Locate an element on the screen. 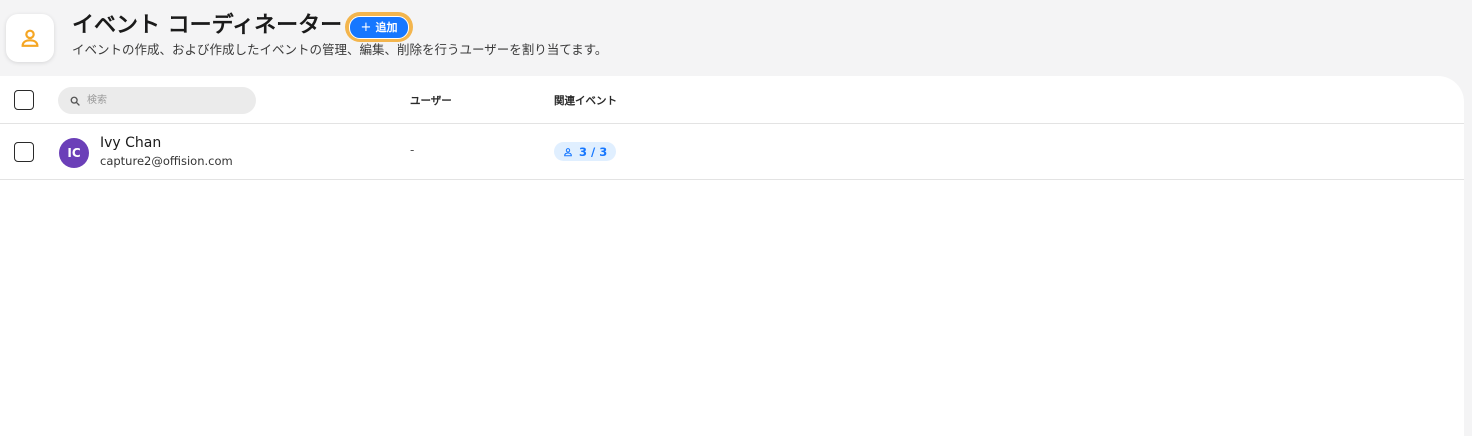 This screenshot has width=1472, height=436. column-header-user: ユーザー is located at coordinates (431, 100).